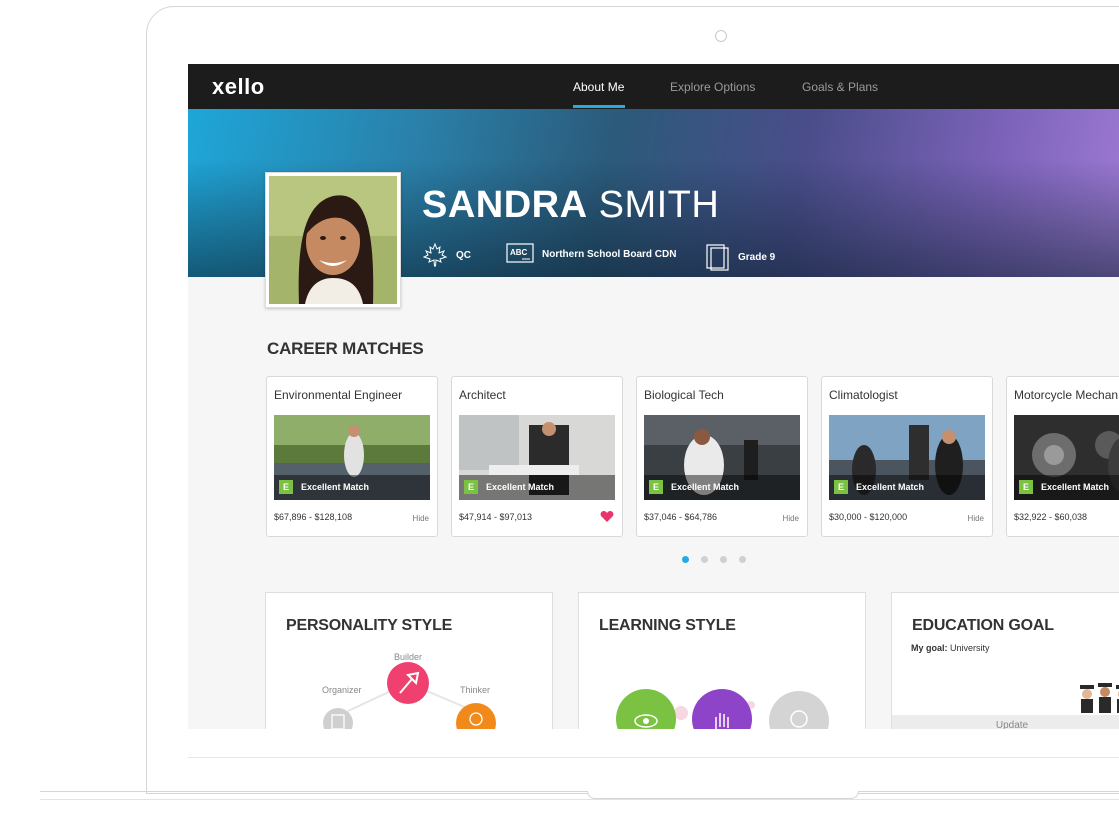 This screenshot has width=1119, height=813. What do you see at coordinates (684, 395) in the screenshot?
I see `career-title: Biological Tech` at bounding box center [684, 395].